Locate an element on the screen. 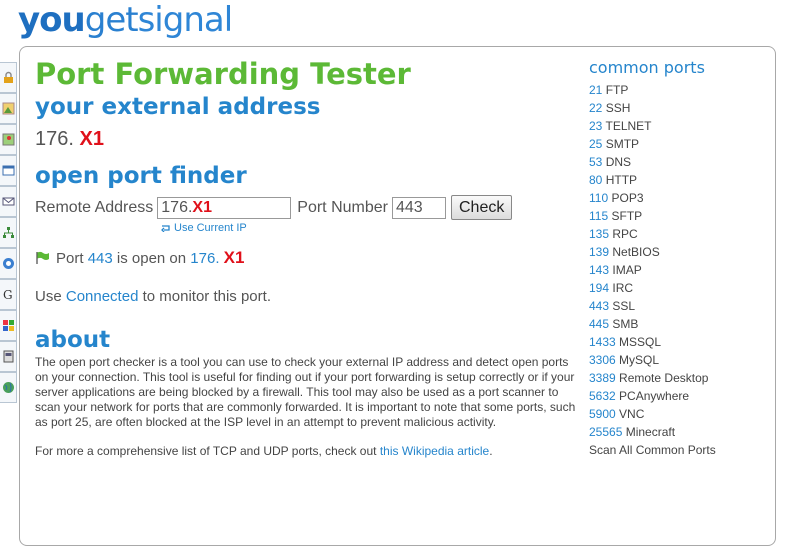 The height and width of the screenshot is (547, 792). port-item-mssql: 1433 MSSQL is located at coordinates (679, 342).